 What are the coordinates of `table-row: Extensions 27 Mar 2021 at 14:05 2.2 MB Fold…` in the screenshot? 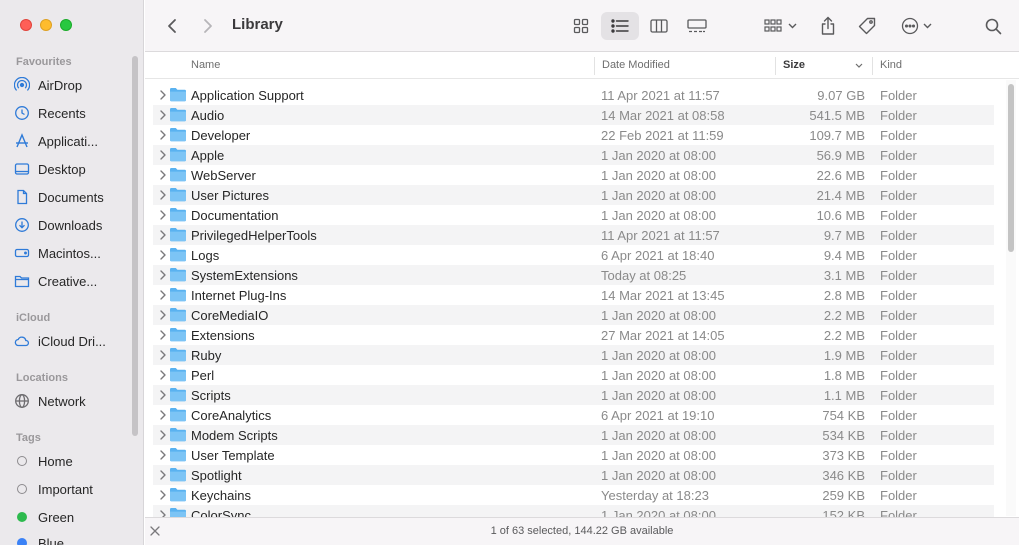 It's located at (573, 335).